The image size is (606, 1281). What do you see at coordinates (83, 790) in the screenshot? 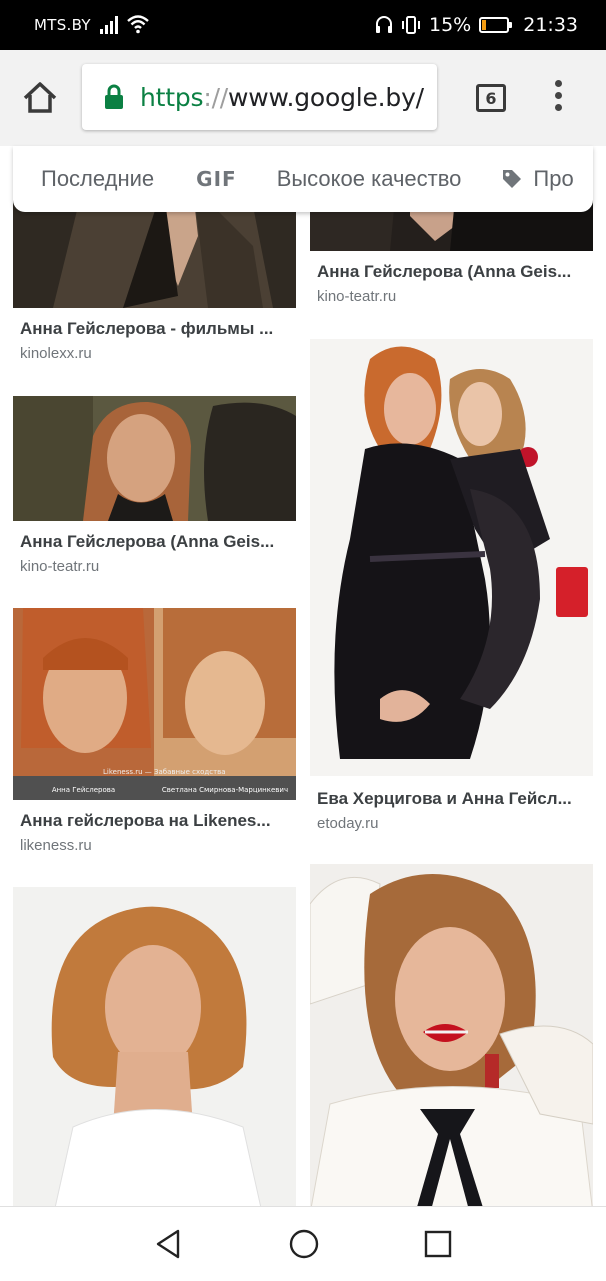
I see `likeness-caption-left: Анна Гейслерова` at bounding box center [83, 790].